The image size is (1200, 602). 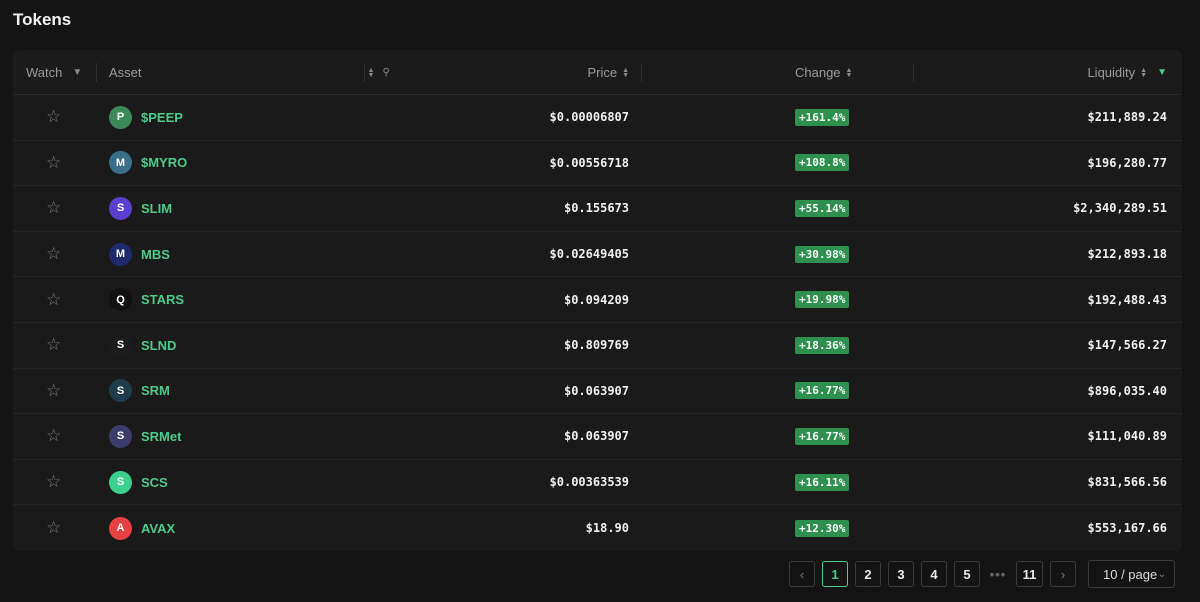 What do you see at coordinates (1127, 436) in the screenshot?
I see `liquidity-value: $111,040.89` at bounding box center [1127, 436].